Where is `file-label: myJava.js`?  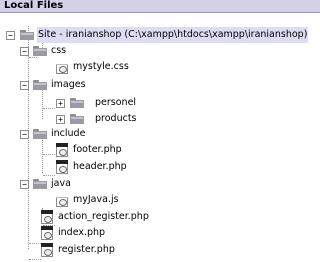
file-label: myJava.js is located at coordinates (96, 200).